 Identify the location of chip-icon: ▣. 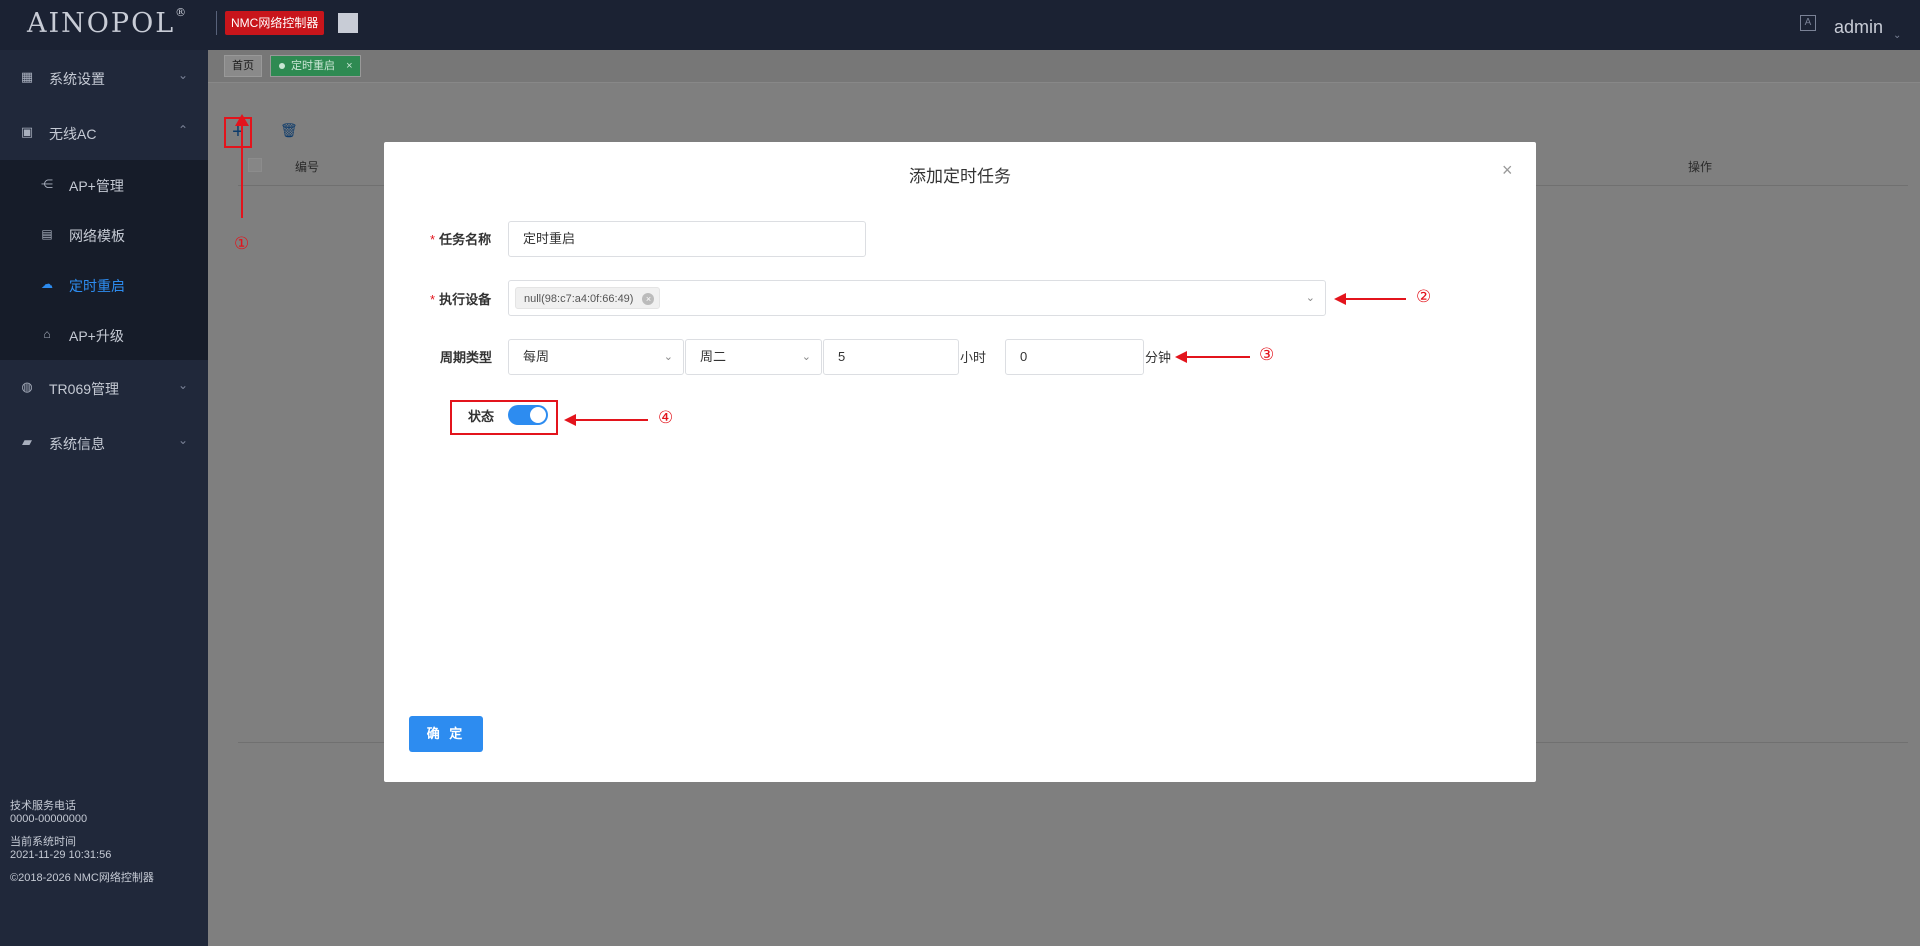
(27, 131).